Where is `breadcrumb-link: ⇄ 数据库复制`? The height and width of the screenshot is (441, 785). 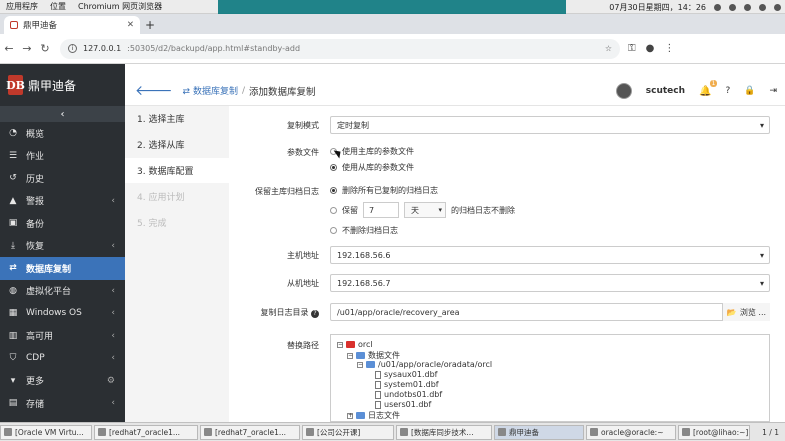
breadcrumb-link: ⇄ 数据库复制 is located at coordinates (210, 90).